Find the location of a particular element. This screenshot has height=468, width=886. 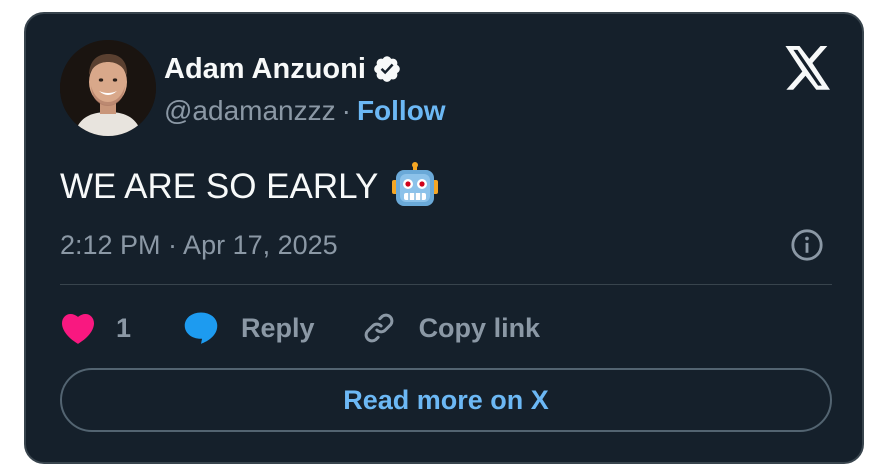

tweet-text: WE ARE SO EARLY is located at coordinates (250, 187).